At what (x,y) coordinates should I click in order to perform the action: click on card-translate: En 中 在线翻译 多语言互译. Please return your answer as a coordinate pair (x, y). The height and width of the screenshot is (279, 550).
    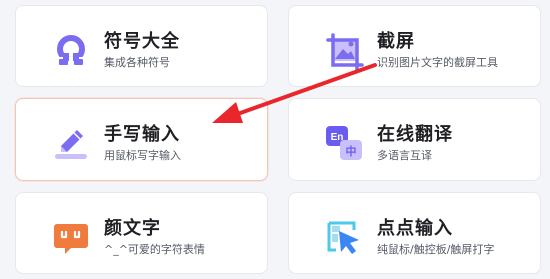
    Looking at the image, I should click on (414, 139).